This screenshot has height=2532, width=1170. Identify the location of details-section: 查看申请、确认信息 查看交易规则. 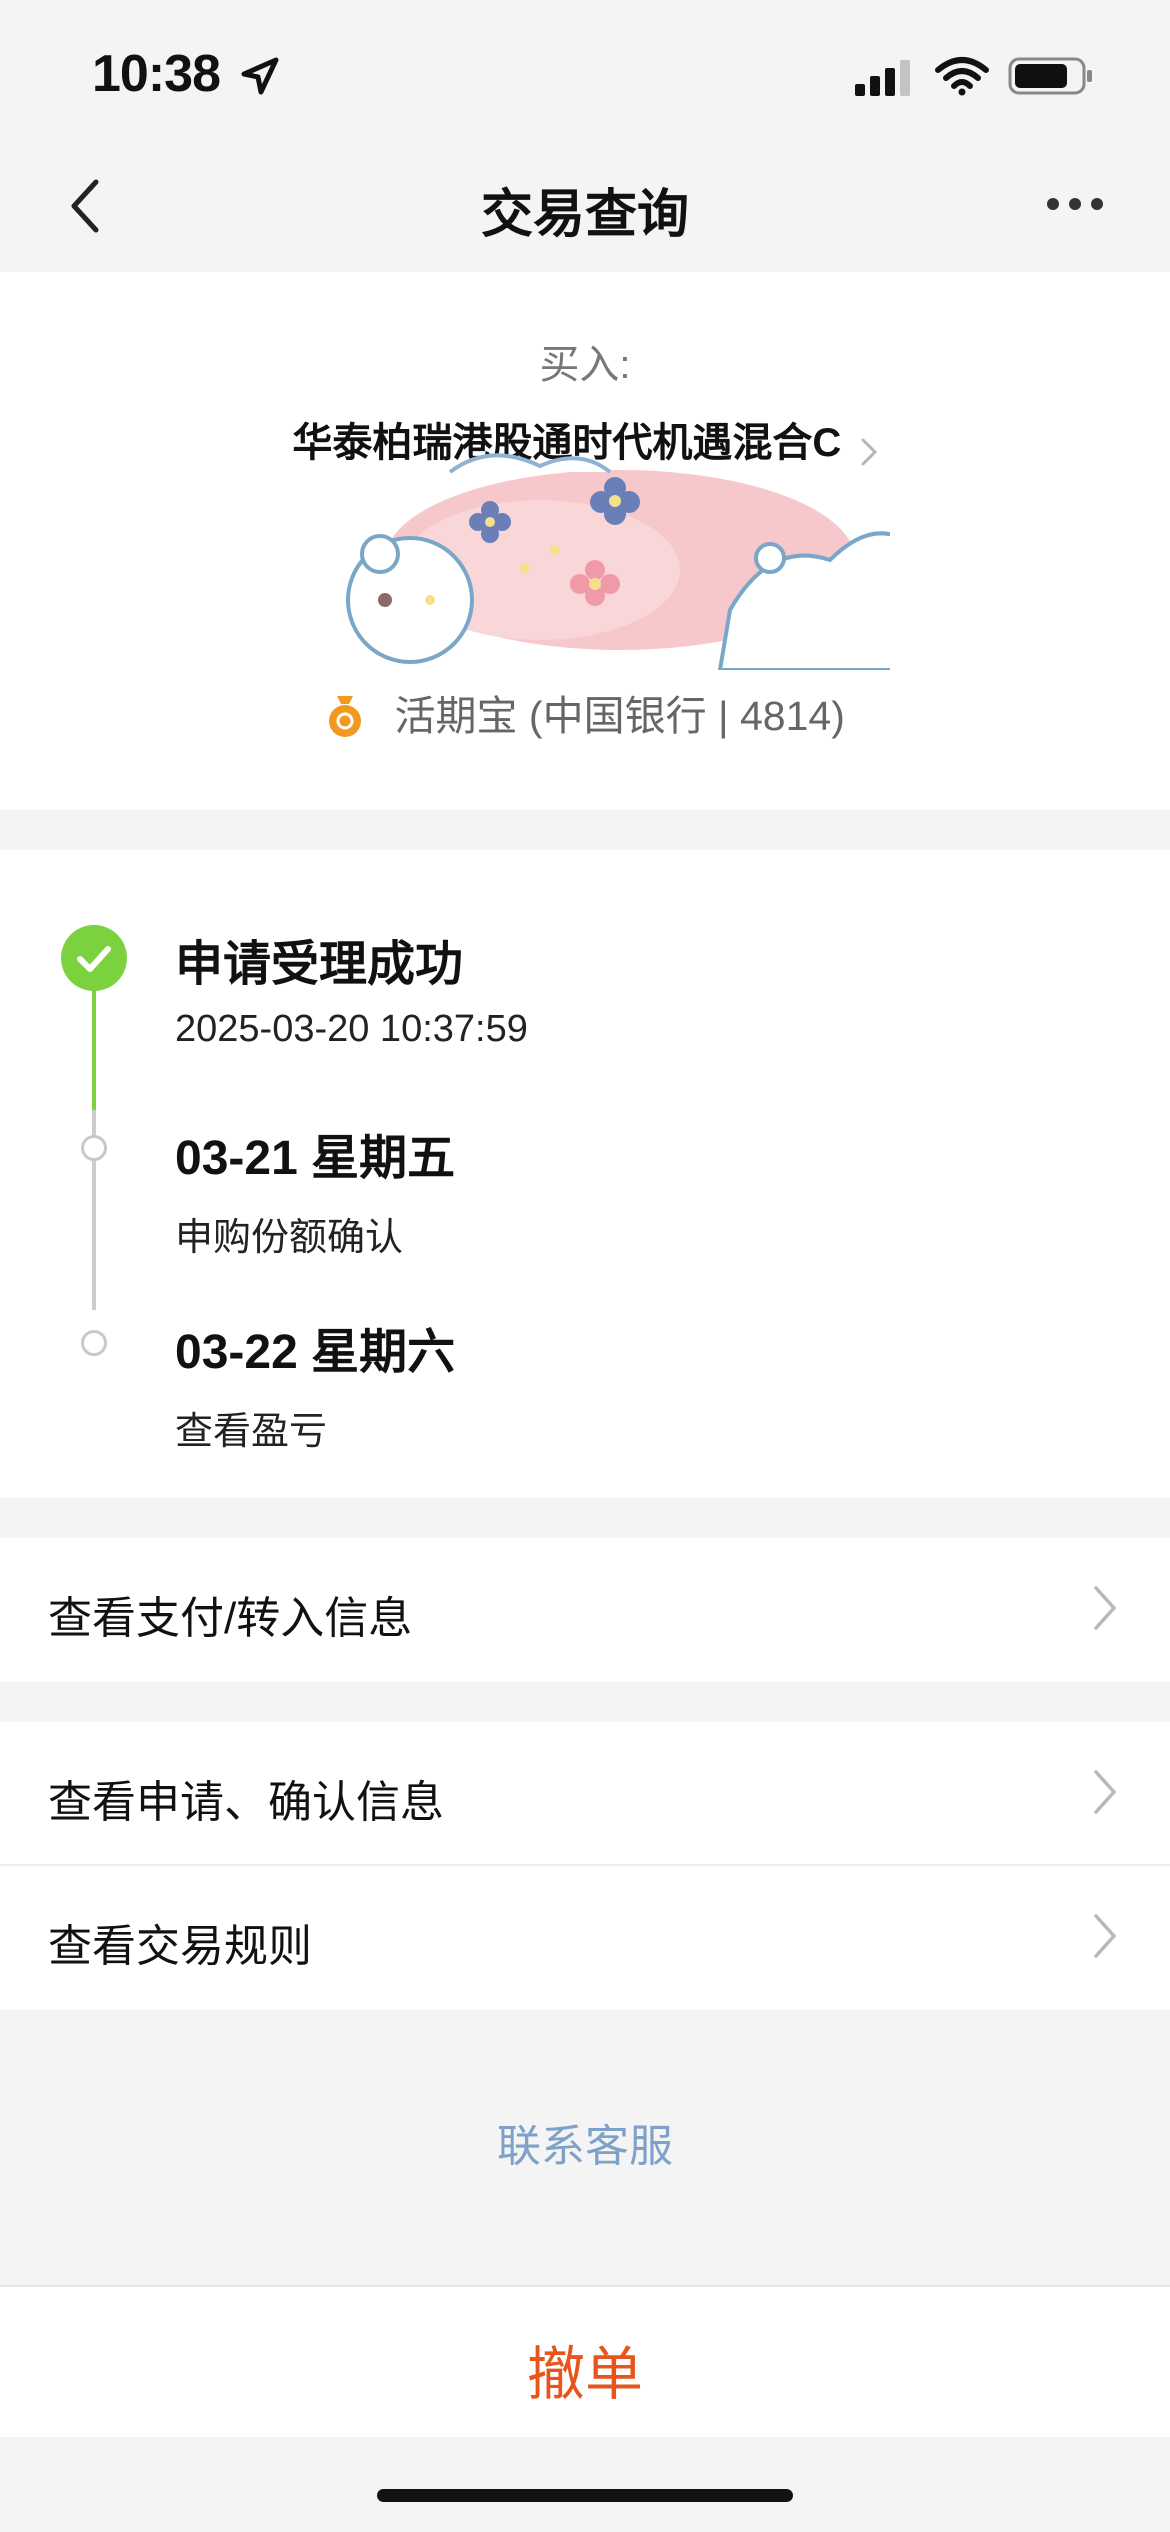
(585, 1866).